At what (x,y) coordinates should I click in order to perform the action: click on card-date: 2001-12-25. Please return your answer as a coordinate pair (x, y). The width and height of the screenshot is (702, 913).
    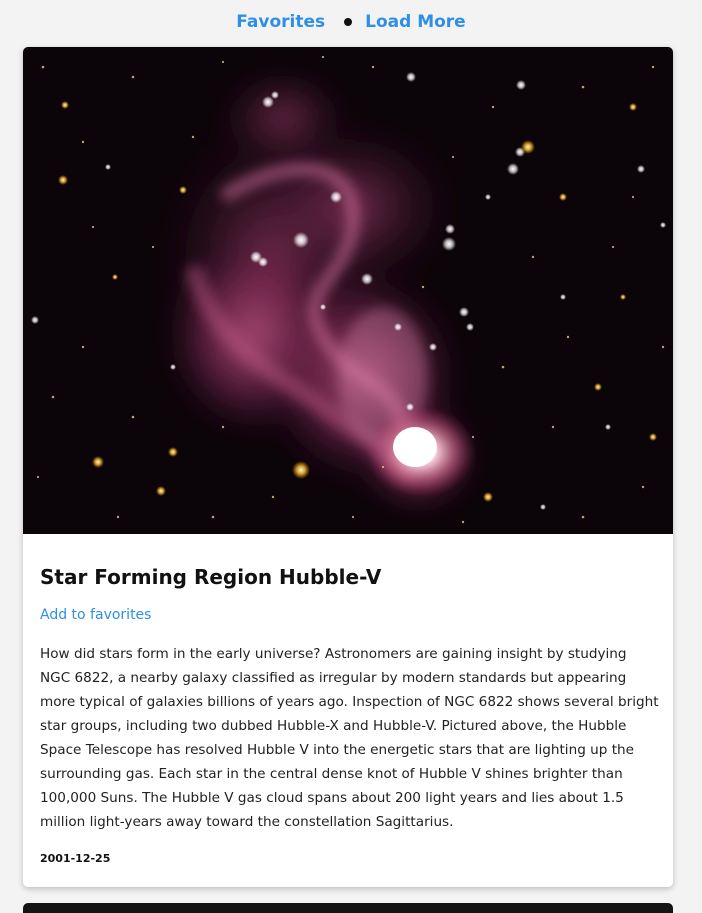
    Looking at the image, I should click on (75, 858).